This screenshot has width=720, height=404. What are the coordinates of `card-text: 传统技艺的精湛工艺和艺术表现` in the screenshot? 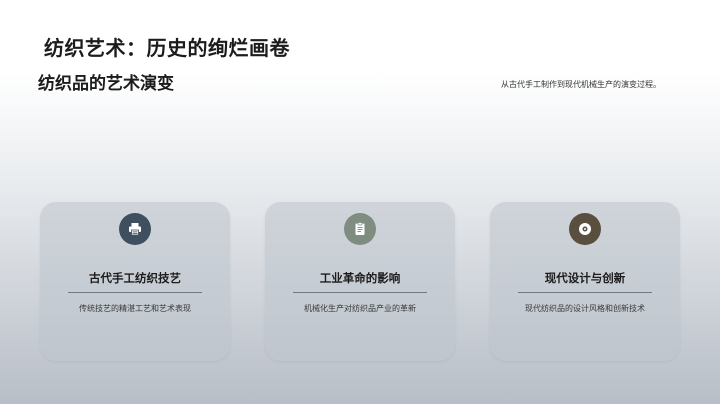 It's located at (135, 308).